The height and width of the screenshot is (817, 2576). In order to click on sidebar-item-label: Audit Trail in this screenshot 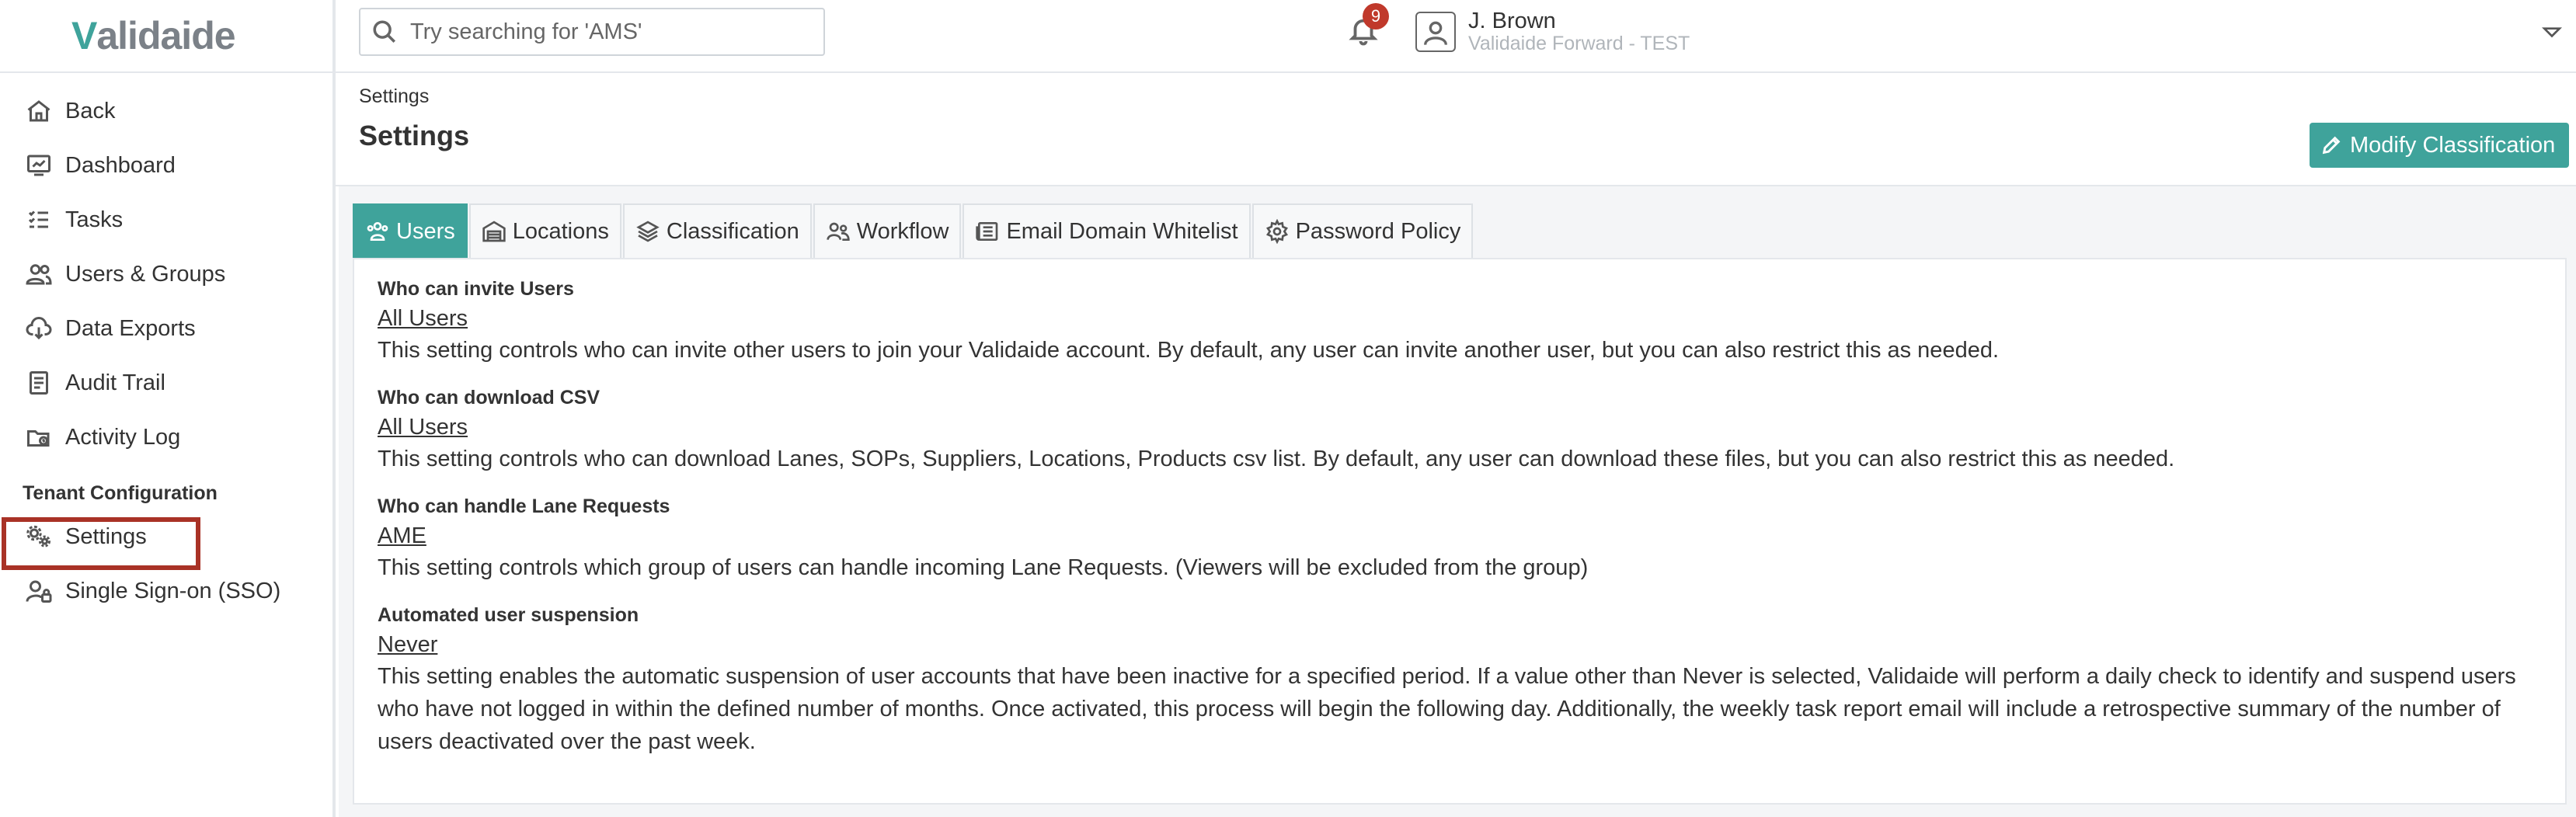, I will do `click(115, 382)`.